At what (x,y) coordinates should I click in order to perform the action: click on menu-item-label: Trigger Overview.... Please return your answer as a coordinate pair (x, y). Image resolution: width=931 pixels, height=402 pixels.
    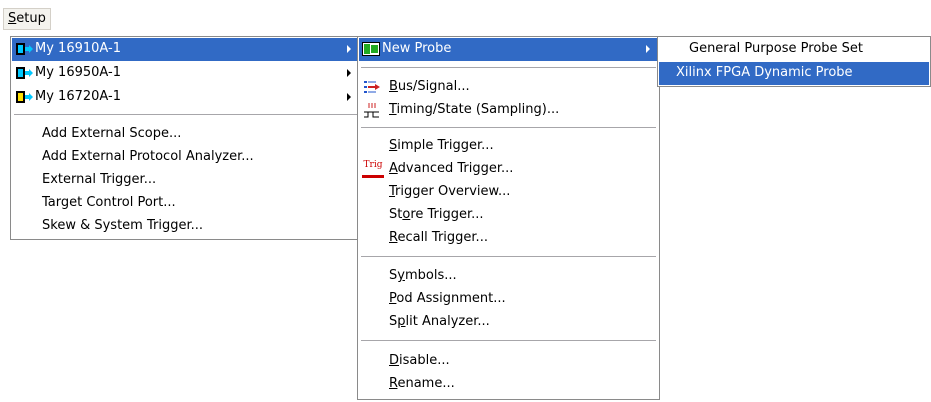
    Looking at the image, I should click on (450, 191).